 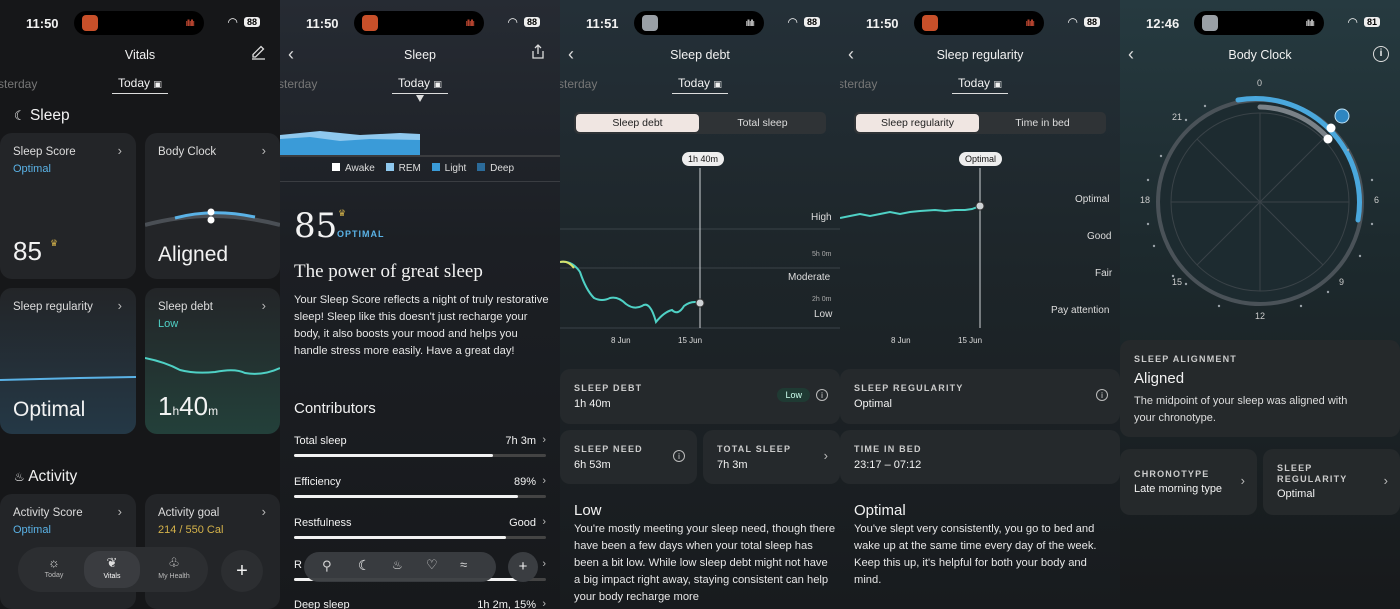 What do you see at coordinates (68, 361) in the screenshot?
I see `sleep-regularity-card: Sleep regularity › Optimal` at bounding box center [68, 361].